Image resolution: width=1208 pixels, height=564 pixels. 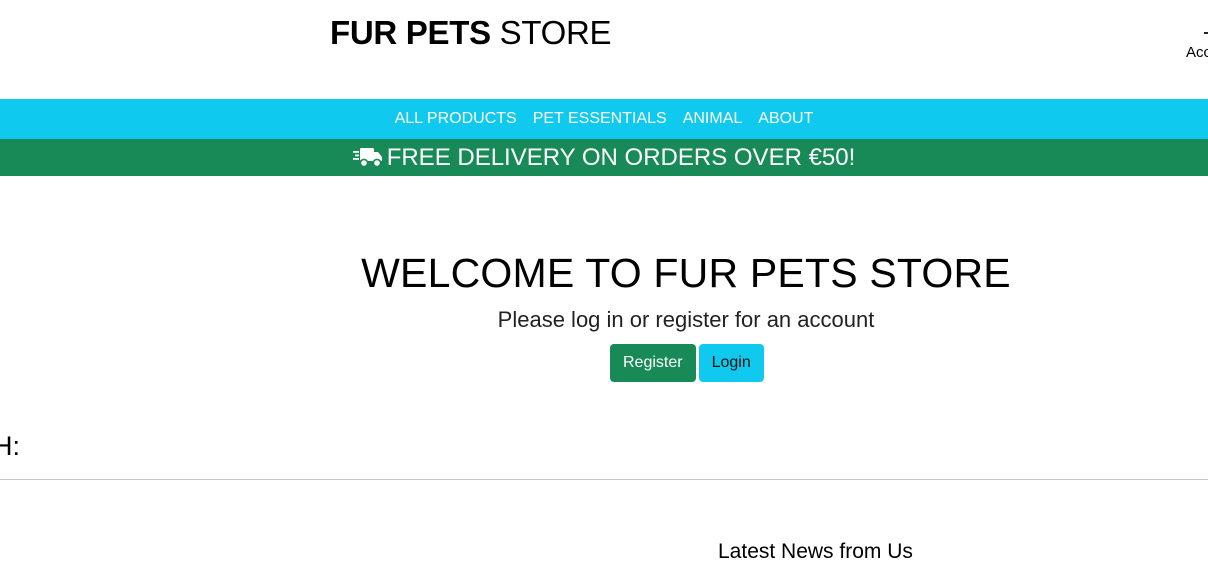 What do you see at coordinates (621, 157) in the screenshot?
I see `delivery-text: FREE DELIVERY ON ORDERS OVER €50!` at bounding box center [621, 157].